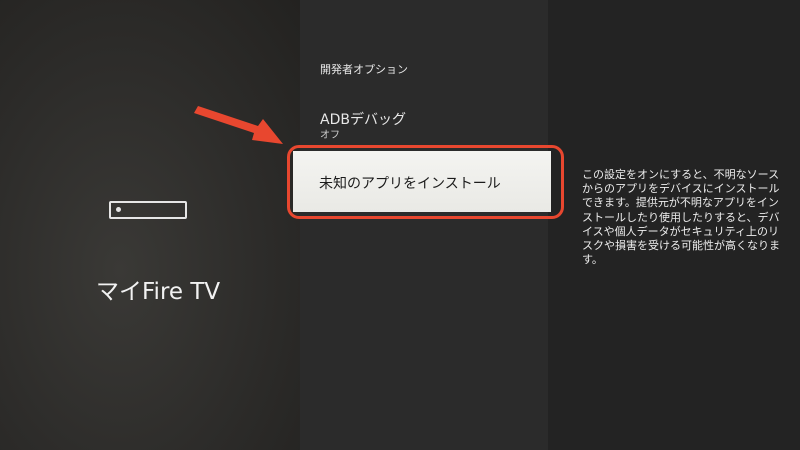 This screenshot has width=800, height=450. What do you see at coordinates (363, 120) in the screenshot?
I see `menu-item-label: ADBデバッグ` at bounding box center [363, 120].